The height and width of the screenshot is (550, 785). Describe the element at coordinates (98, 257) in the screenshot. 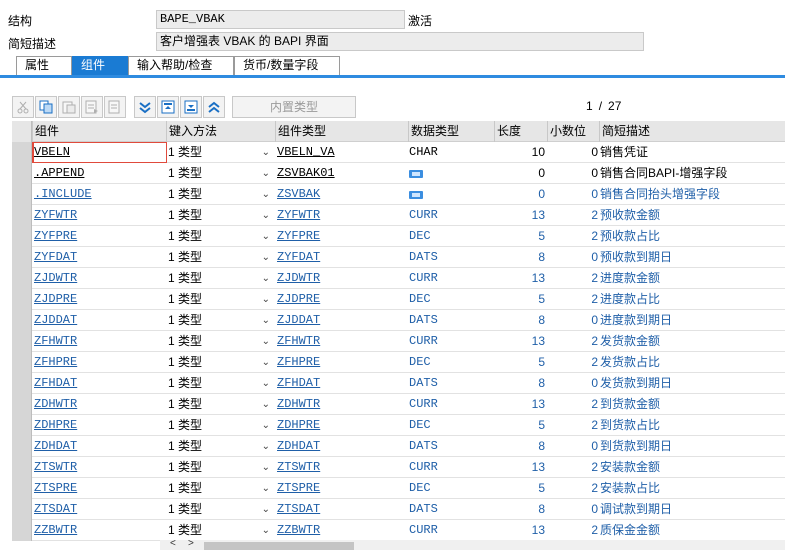

I see `row-component: ZYFDAT` at that location.